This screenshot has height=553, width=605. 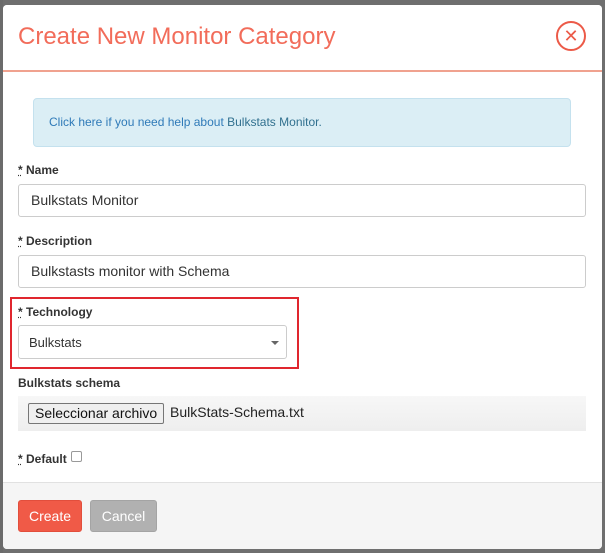 I want to click on technology-selected-value: Bulkstats, so click(x=55, y=342).